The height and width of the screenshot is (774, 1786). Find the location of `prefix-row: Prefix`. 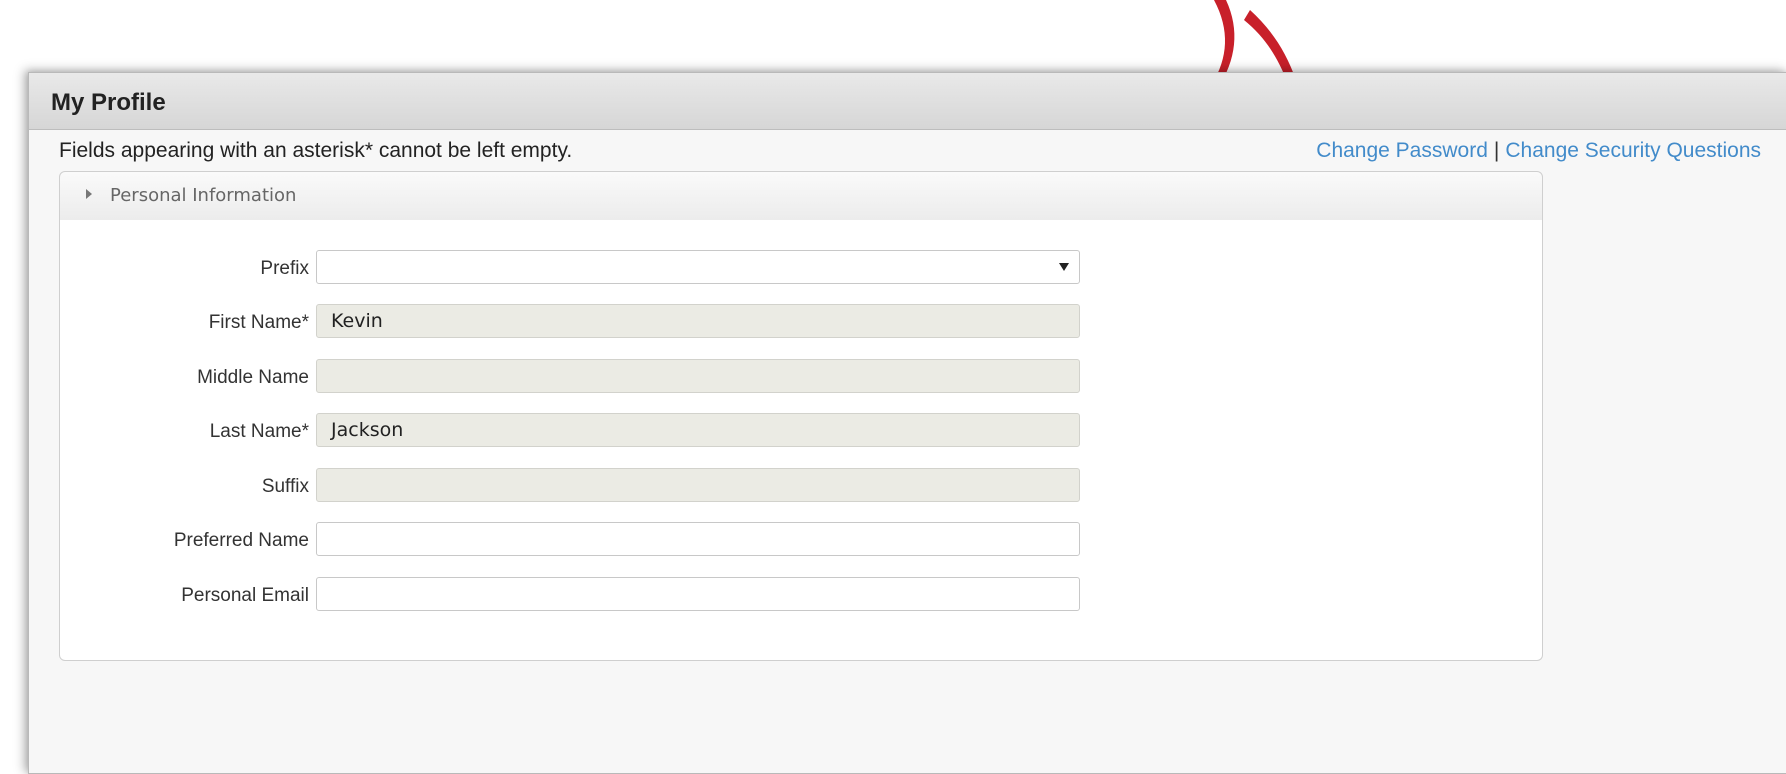

prefix-row: Prefix is located at coordinates (801, 269).